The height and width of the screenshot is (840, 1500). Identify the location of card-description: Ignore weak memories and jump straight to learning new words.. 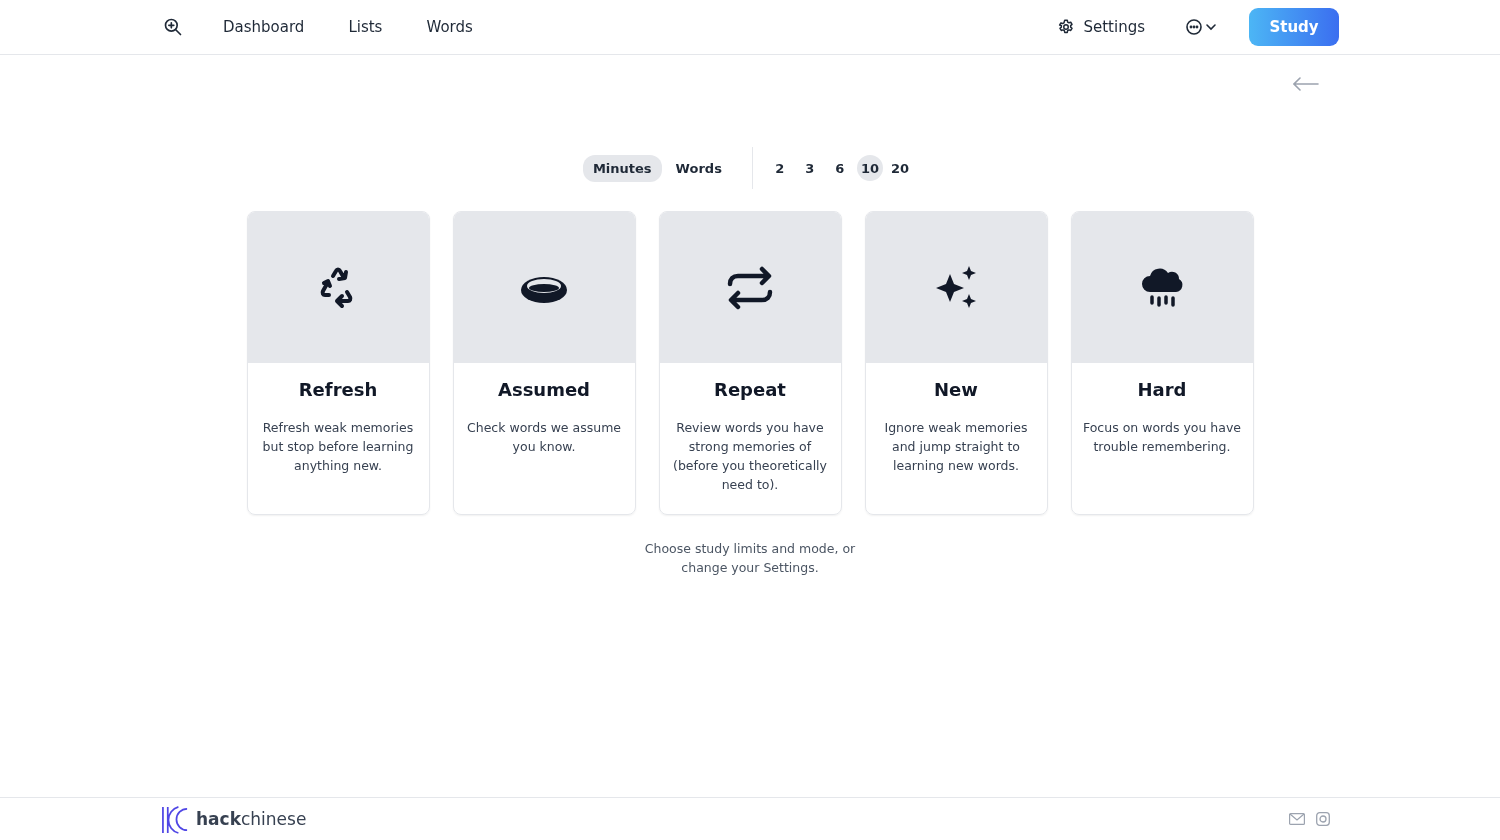
(956, 447).